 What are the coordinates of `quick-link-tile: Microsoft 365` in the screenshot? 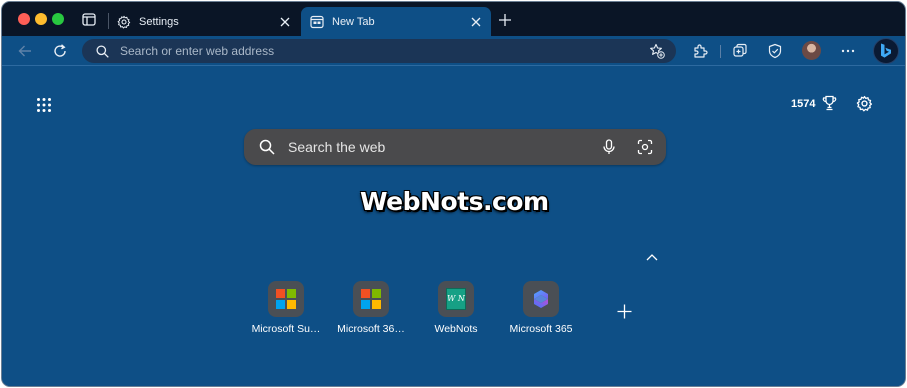 It's located at (541, 308).